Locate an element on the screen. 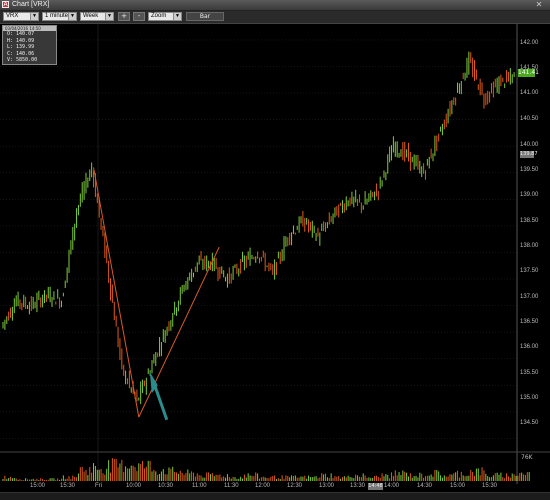 The image size is (550, 500). volume-bars is located at coordinates (266, 469).